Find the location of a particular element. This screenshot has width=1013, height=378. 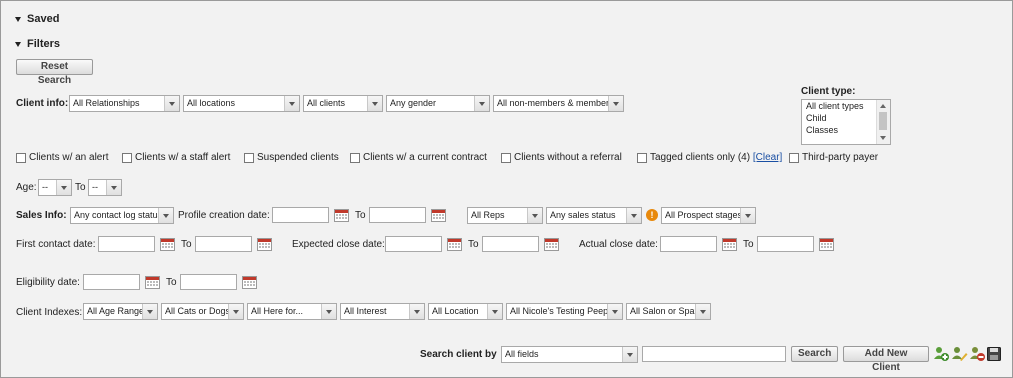

first-contact-label: First contact date: is located at coordinates (56, 244).